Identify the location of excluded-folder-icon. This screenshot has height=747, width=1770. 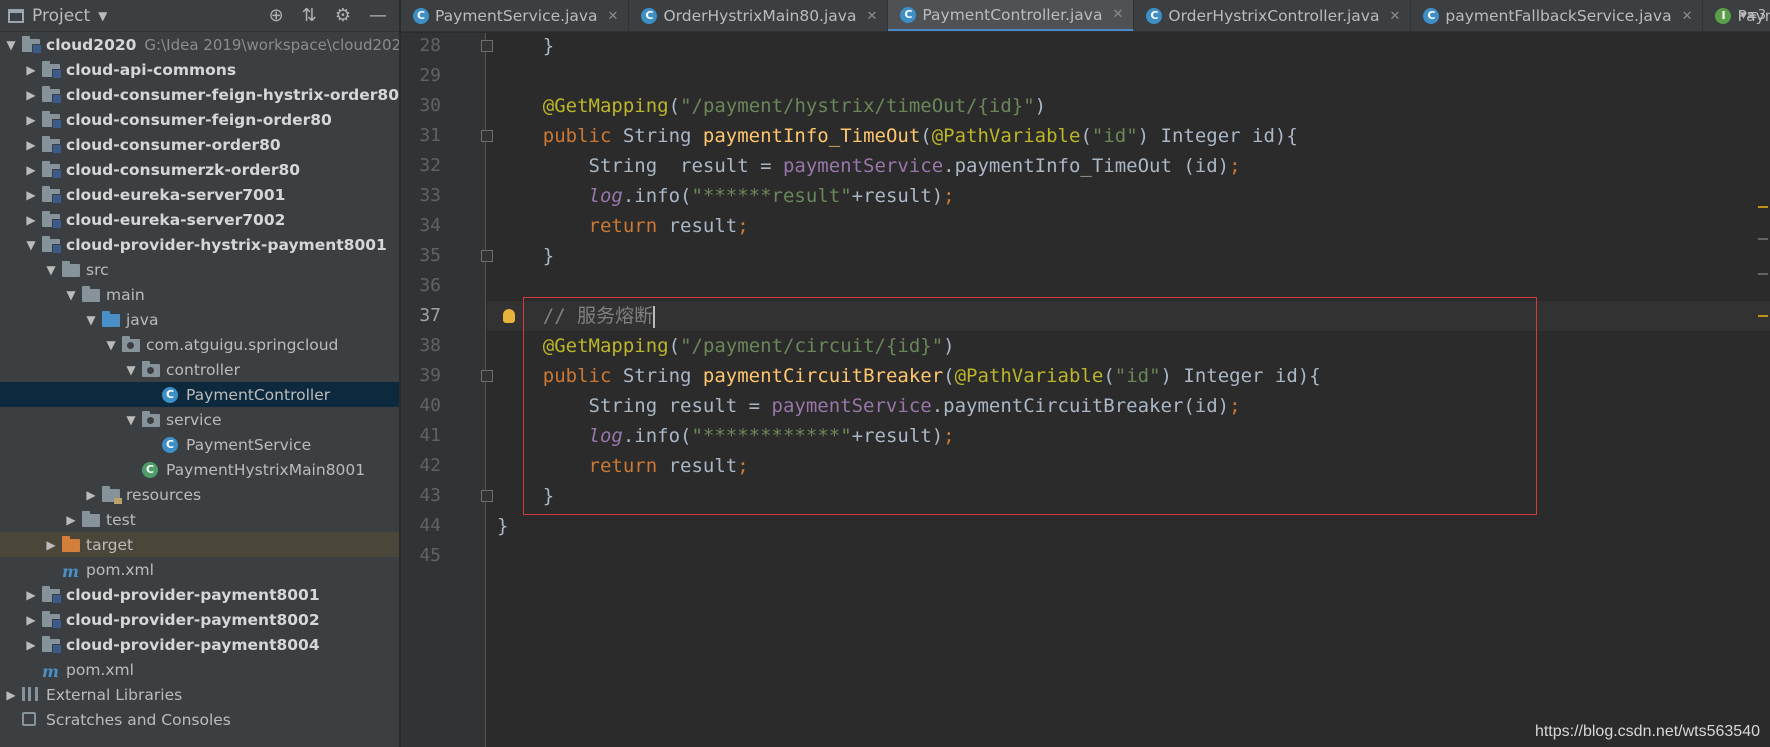
(72, 544).